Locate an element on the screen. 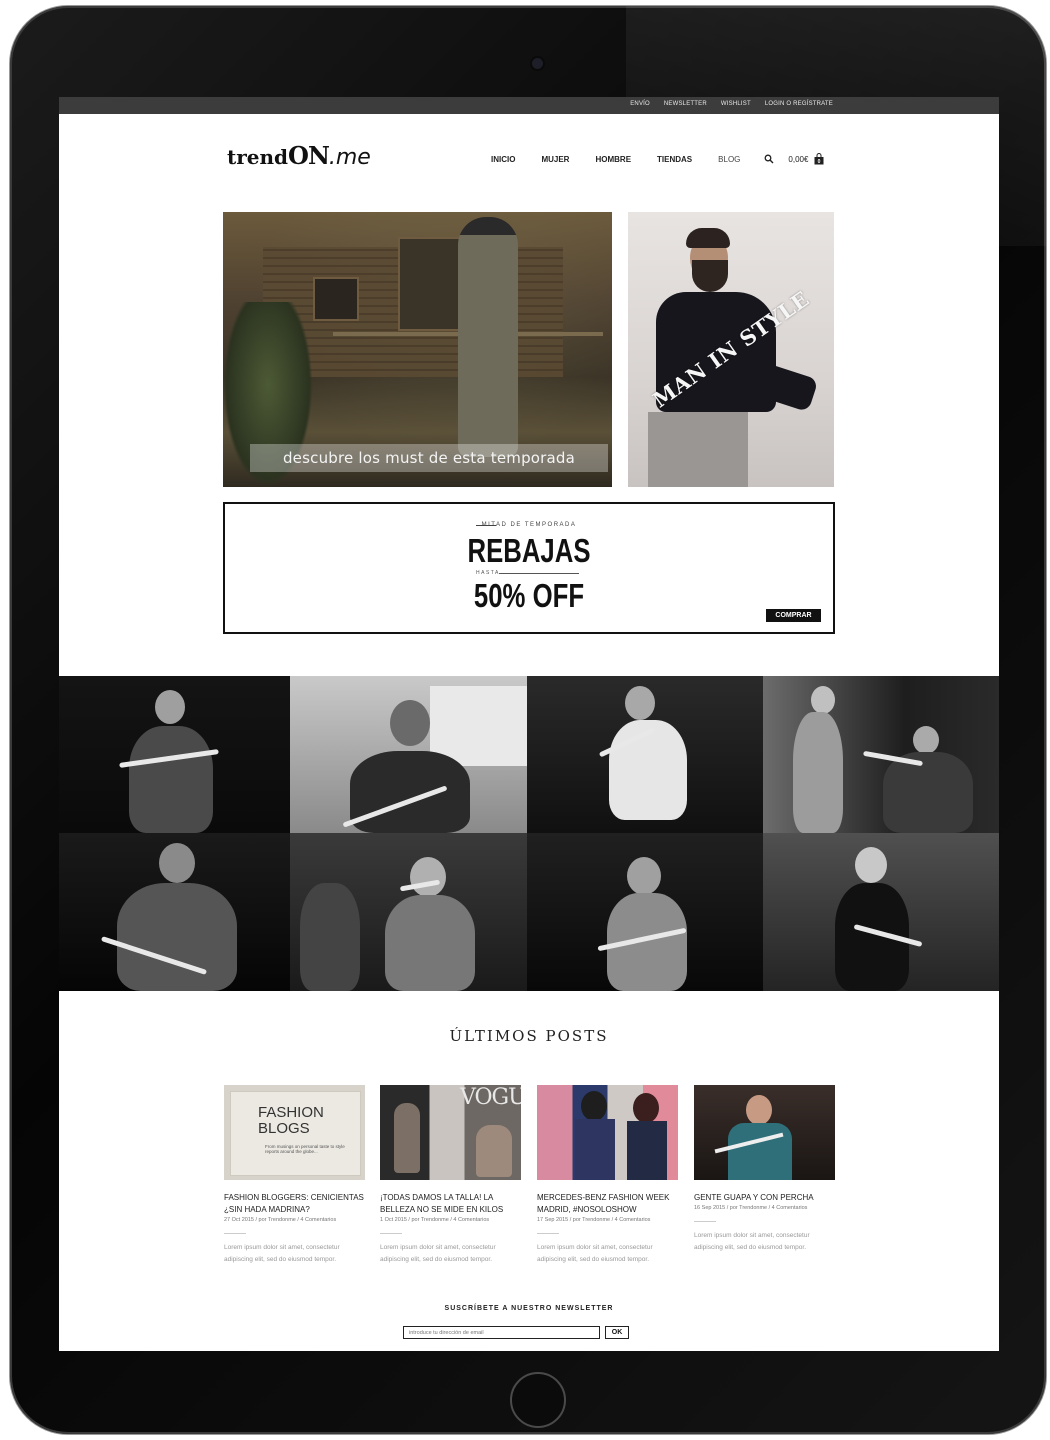  front-camera is located at coordinates (537, 63).